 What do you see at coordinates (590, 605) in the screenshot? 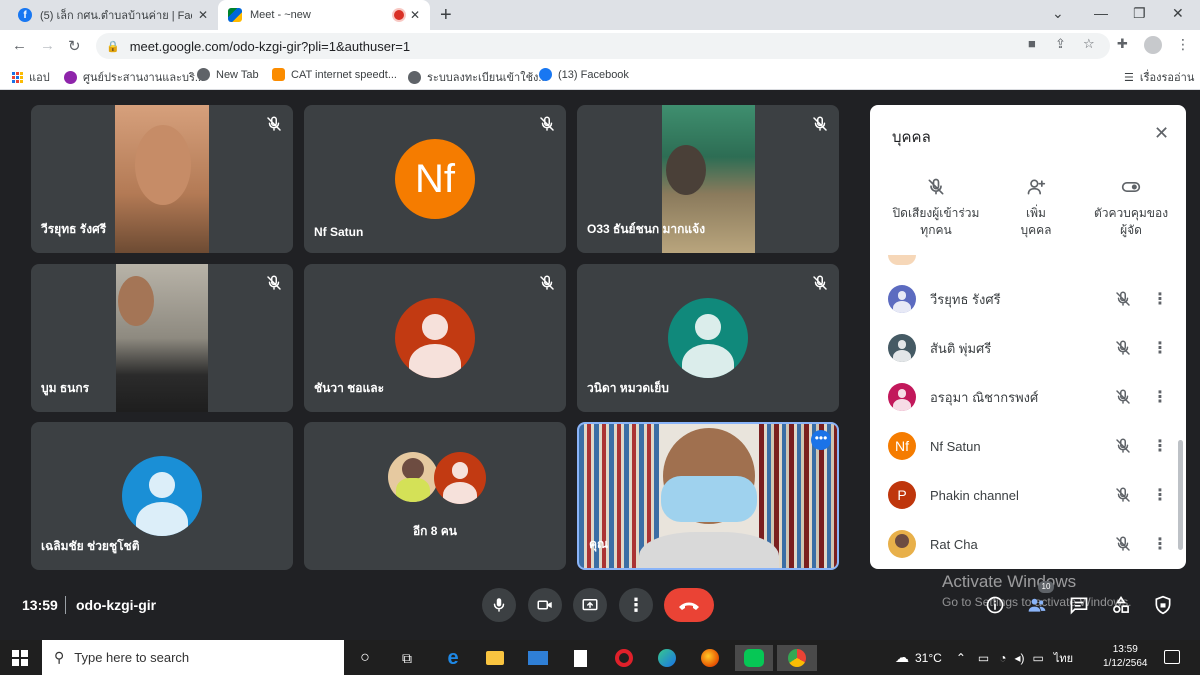
I see `present-screen-button` at bounding box center [590, 605].